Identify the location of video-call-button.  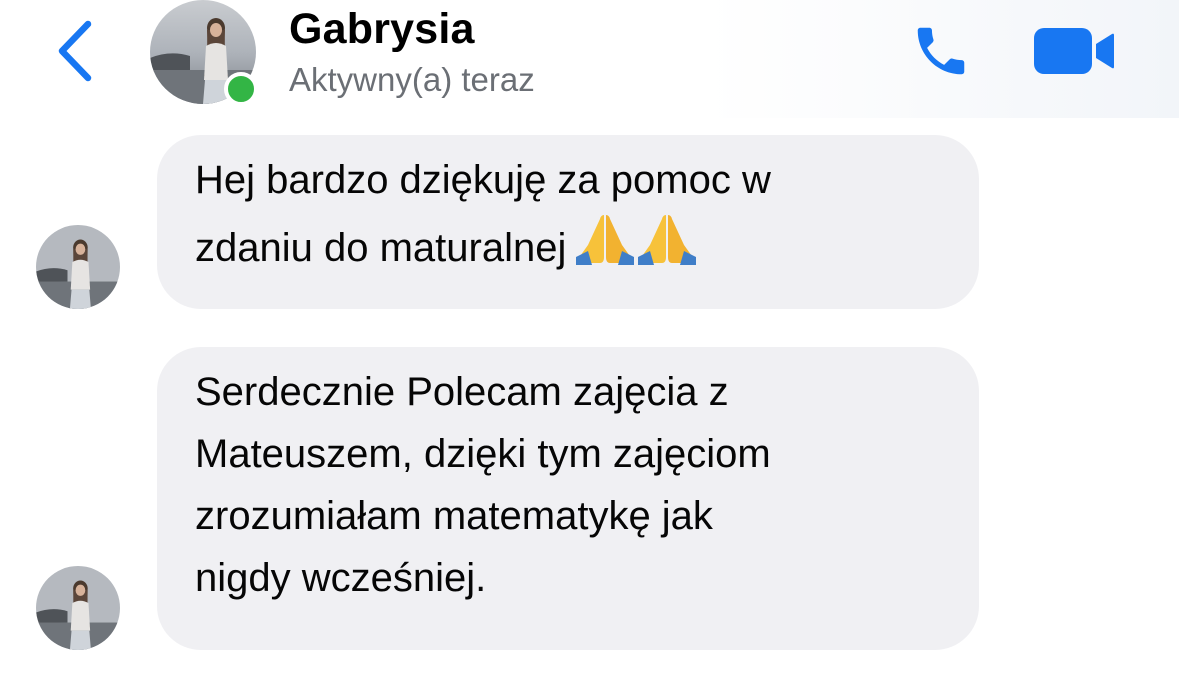
(1074, 51).